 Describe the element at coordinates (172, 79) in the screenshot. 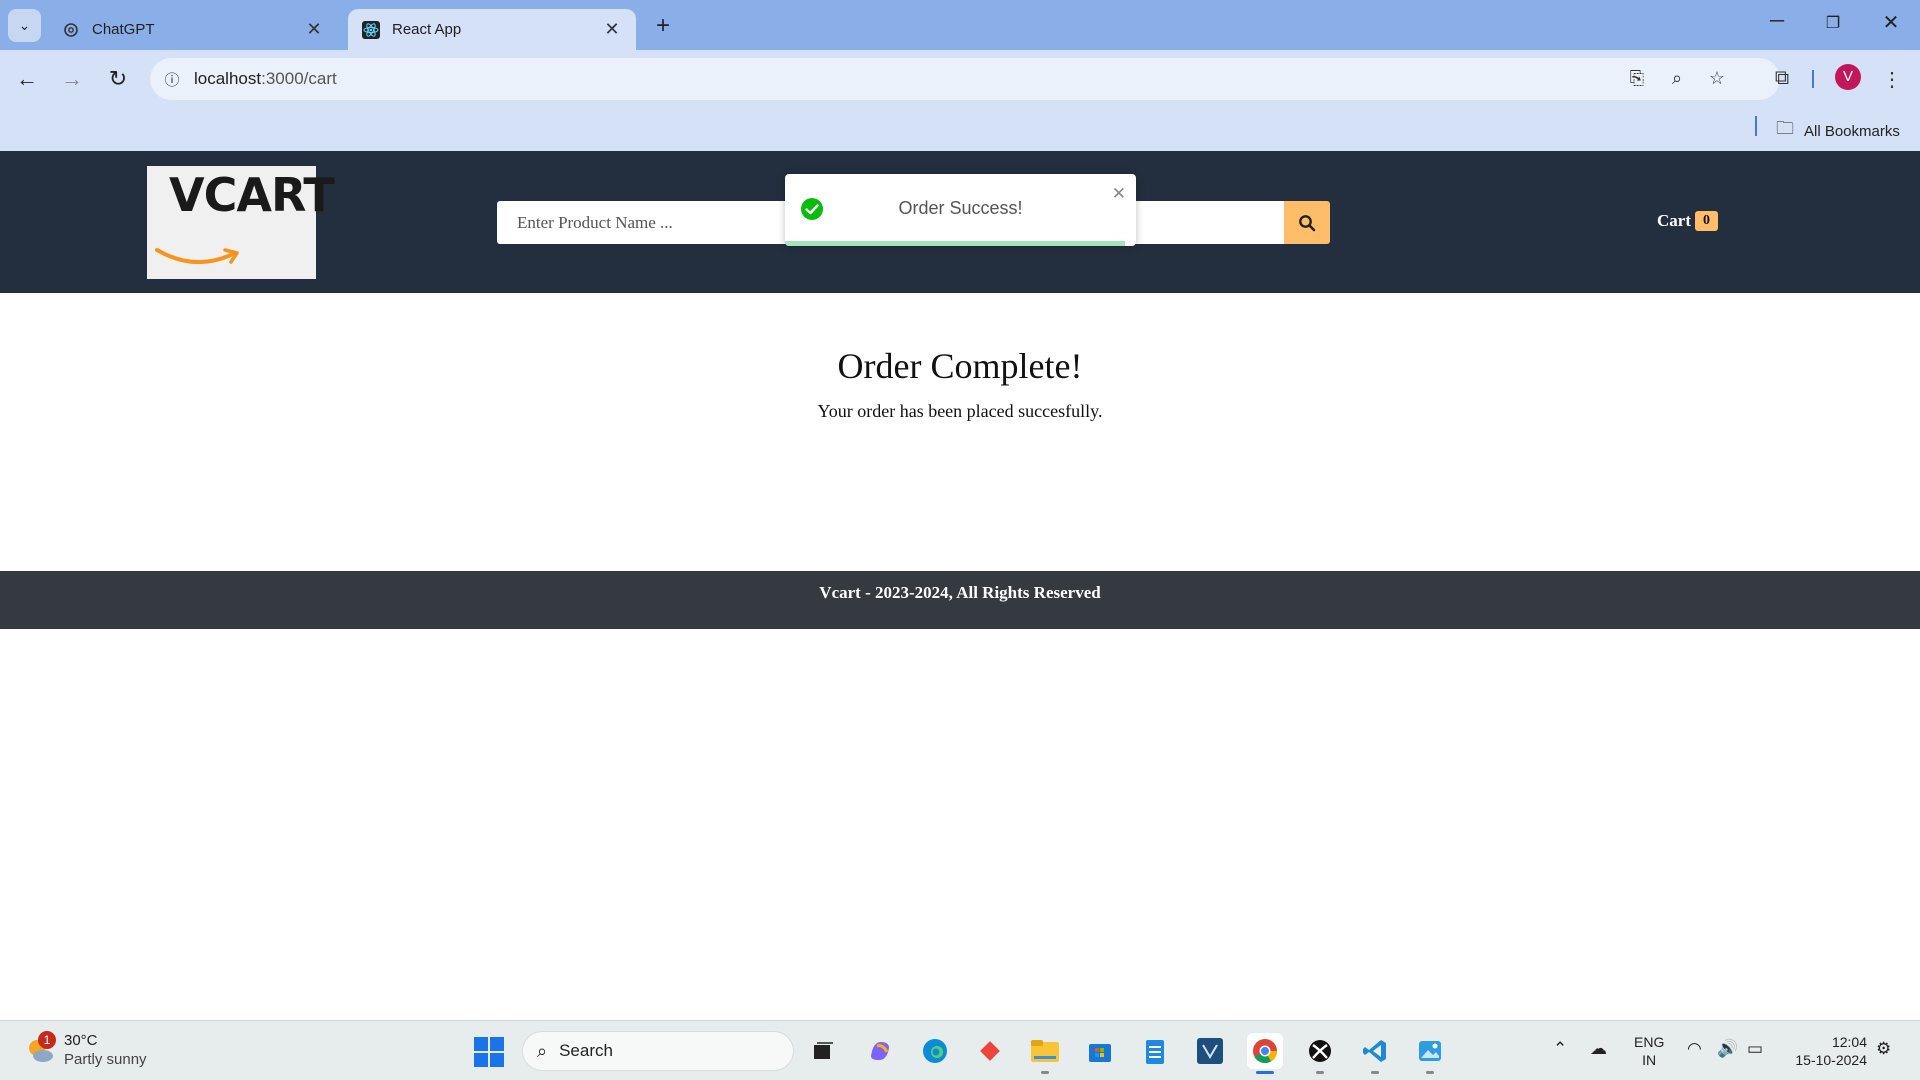

I see `site-info-icon: ⓘ` at that location.